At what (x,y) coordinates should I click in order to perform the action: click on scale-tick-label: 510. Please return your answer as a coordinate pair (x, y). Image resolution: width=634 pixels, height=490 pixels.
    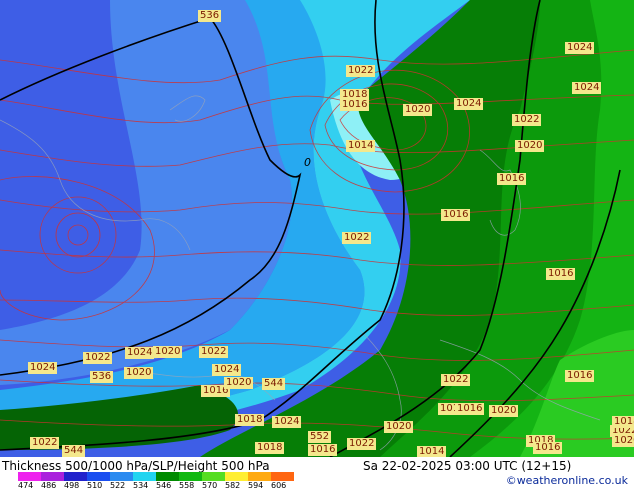
    Looking at the image, I should click on (95, 485).